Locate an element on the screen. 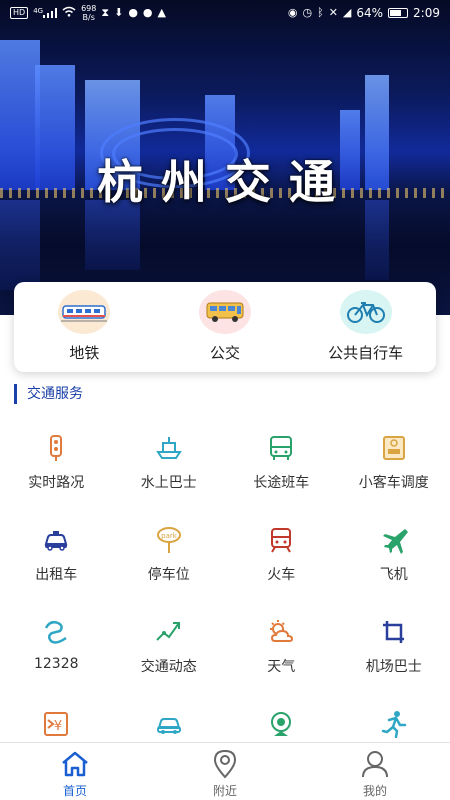 The image size is (450, 800). svg-text: park is located at coordinates (169, 536).